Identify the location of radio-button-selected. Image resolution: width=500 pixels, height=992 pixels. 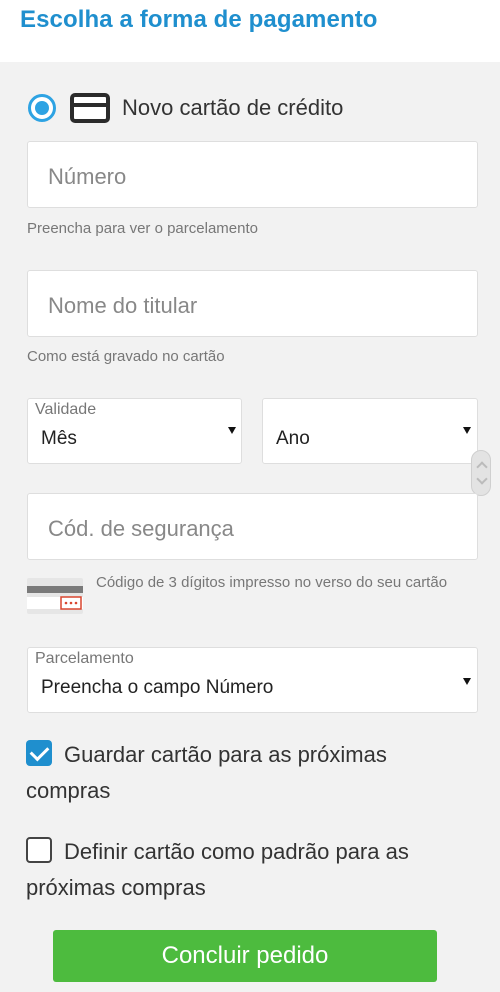
(42, 108).